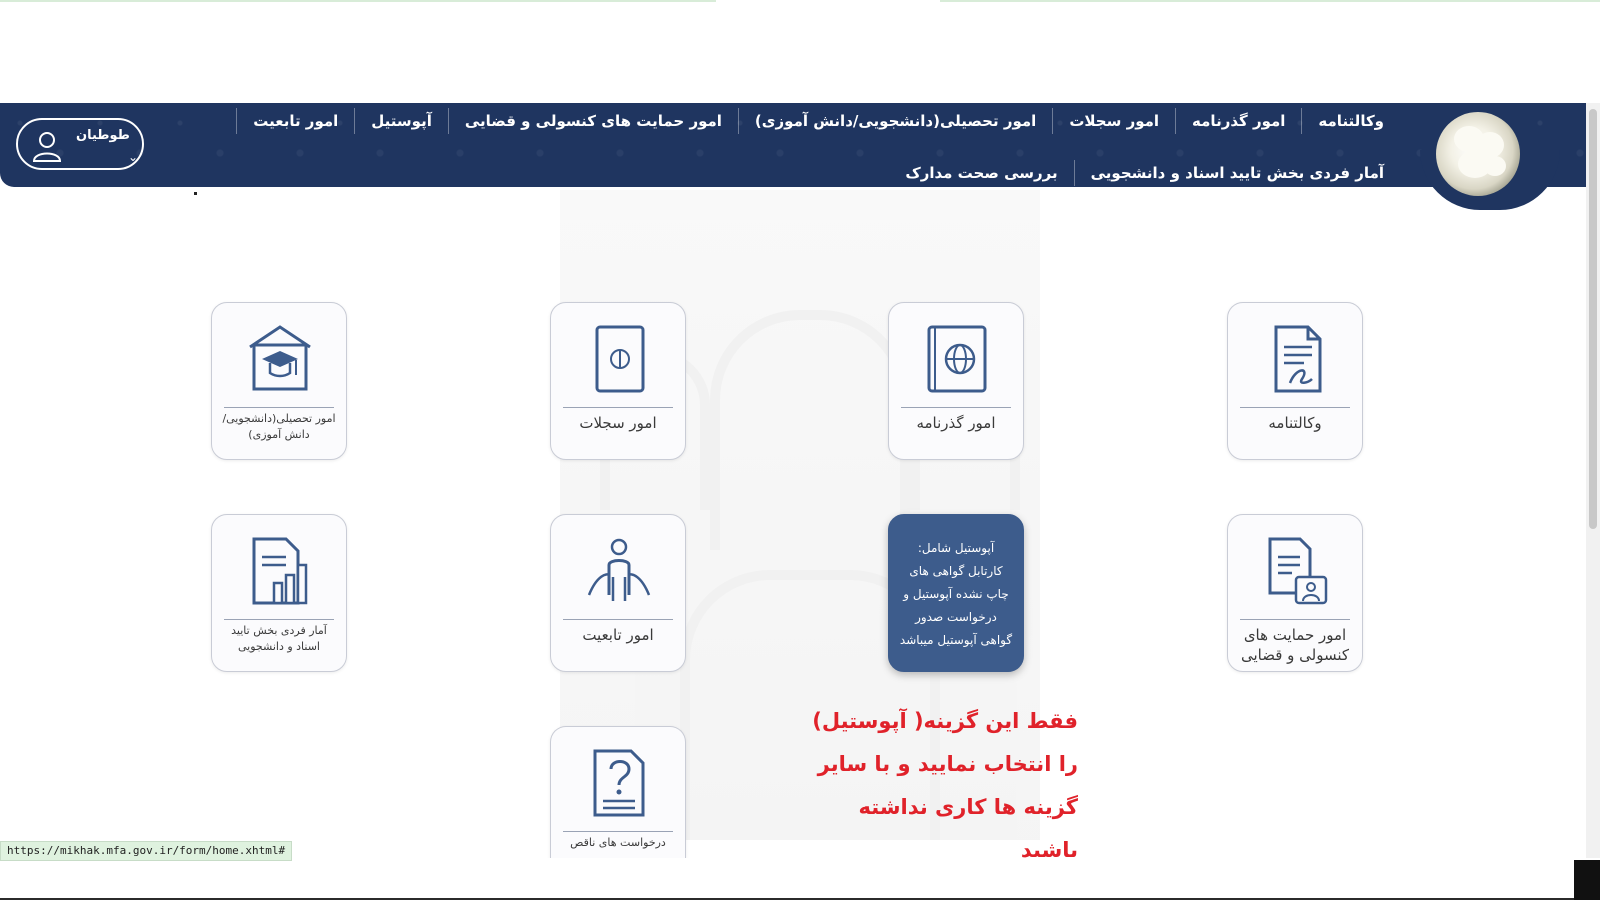  I want to click on nav-passport: امور گذرنامه, so click(1238, 121).